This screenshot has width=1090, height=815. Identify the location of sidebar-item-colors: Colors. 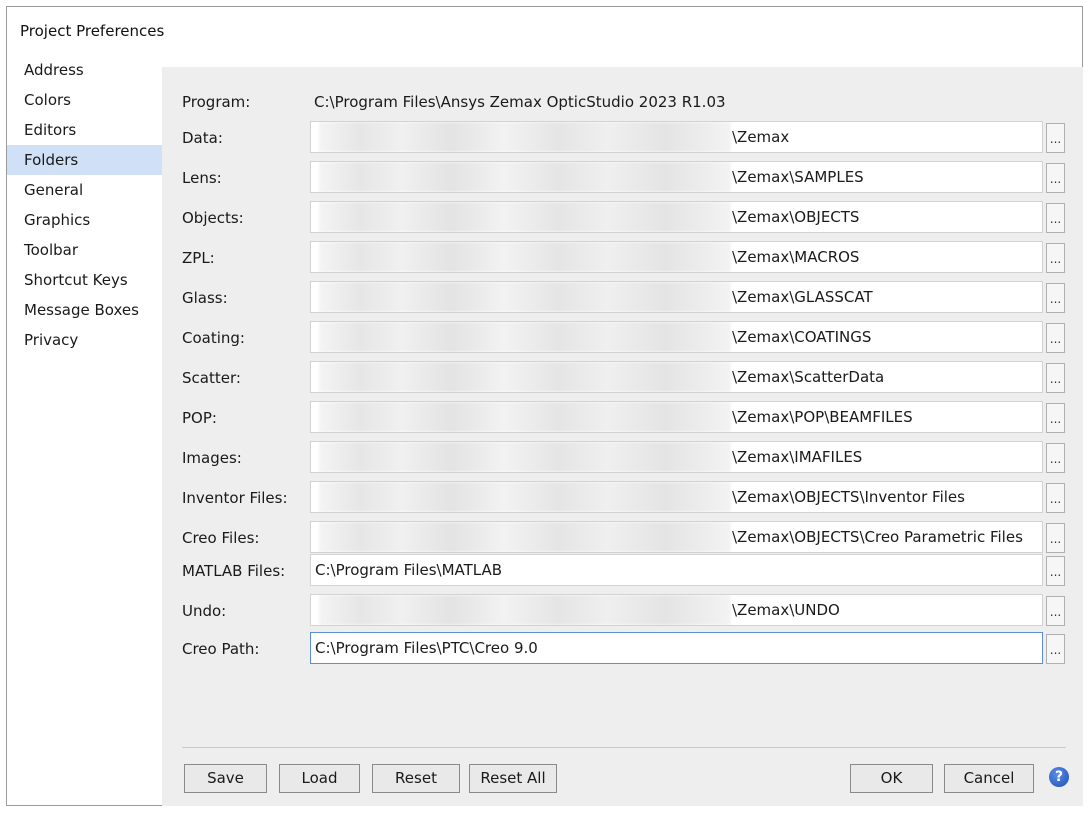
(84, 100).